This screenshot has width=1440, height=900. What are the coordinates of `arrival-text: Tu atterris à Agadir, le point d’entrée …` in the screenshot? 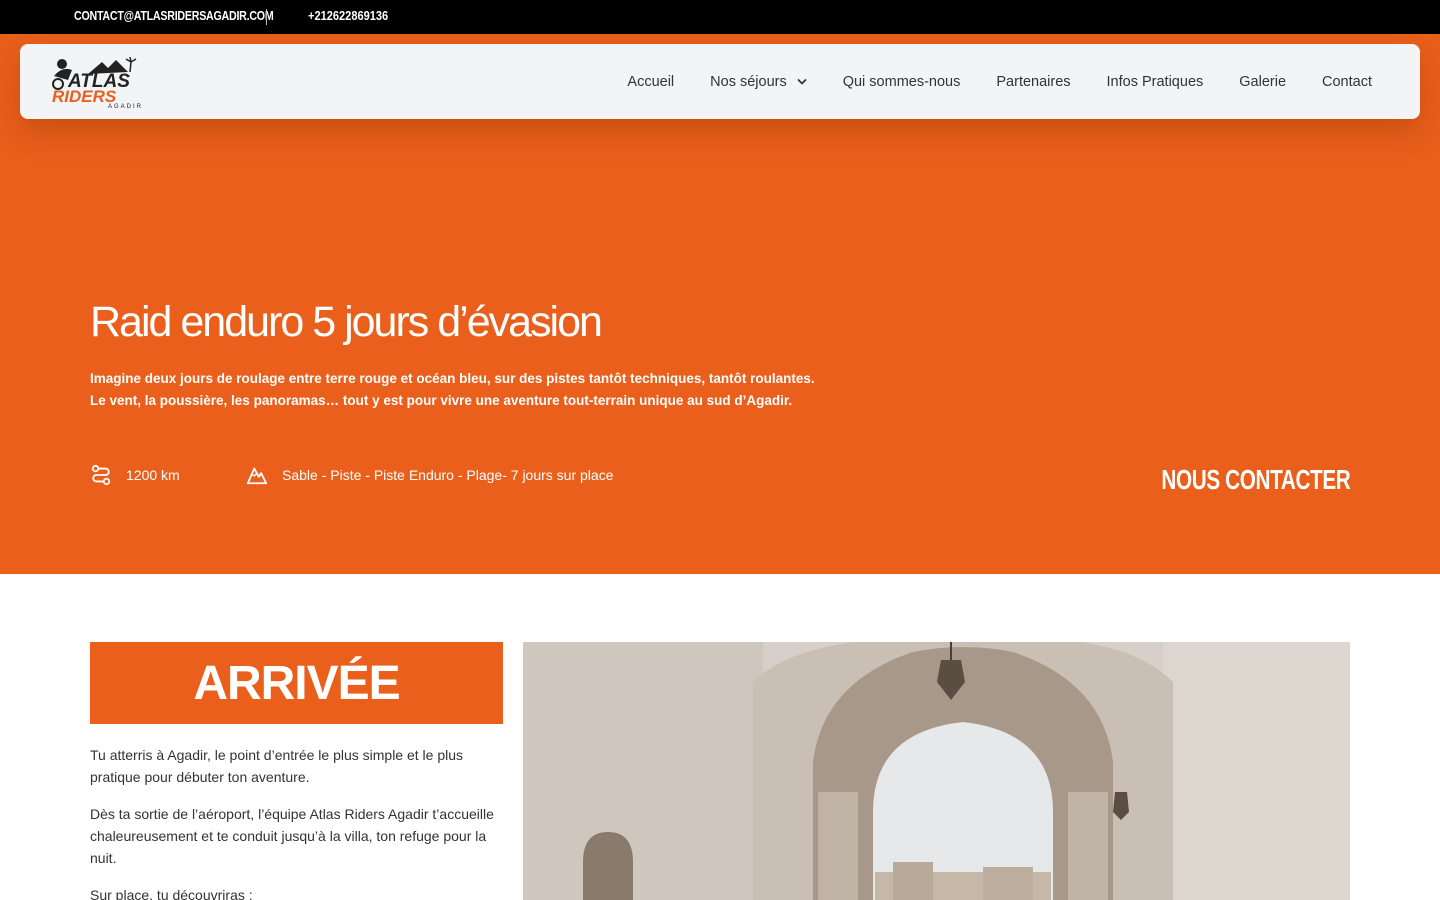 It's located at (296, 822).